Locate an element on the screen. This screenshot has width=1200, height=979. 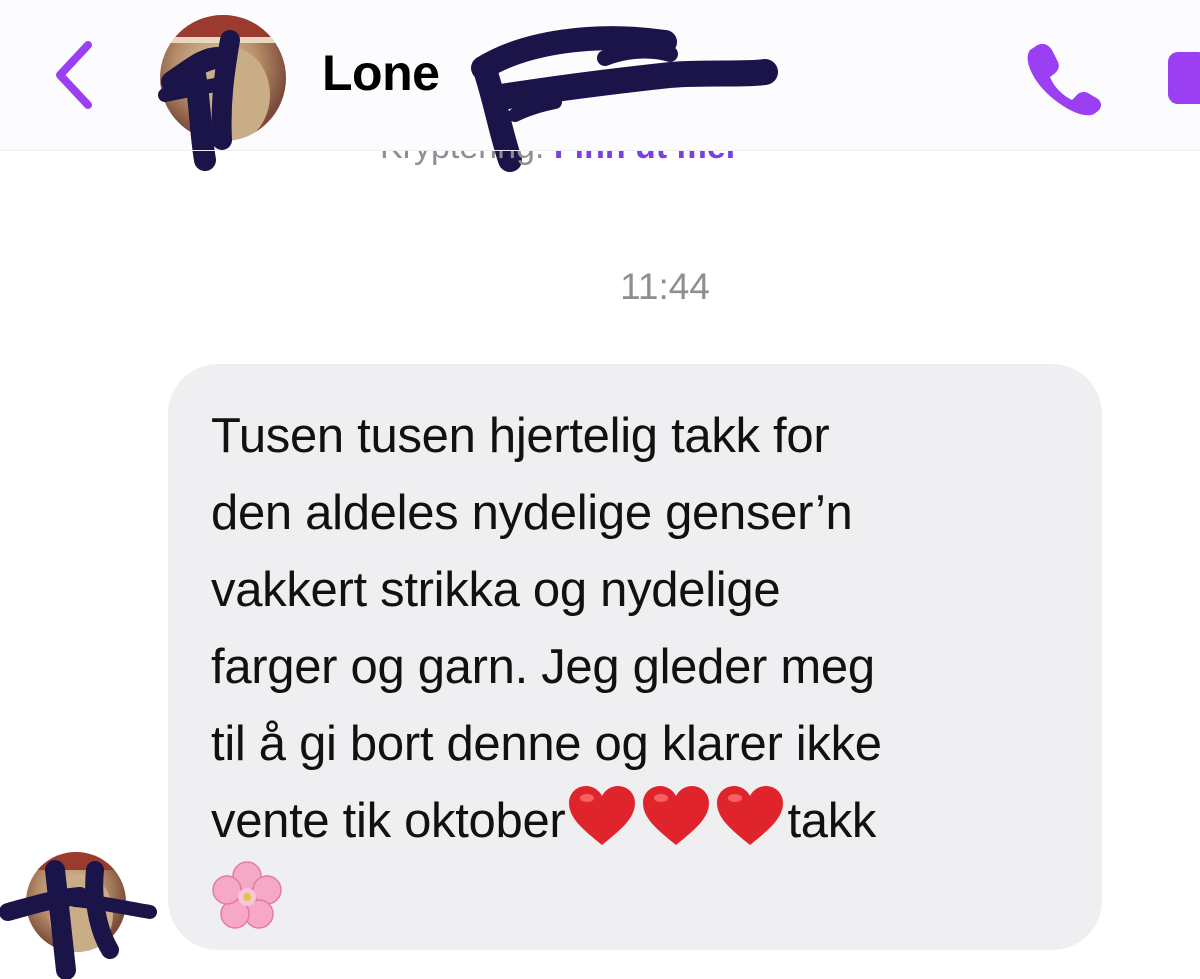
message-line: vakkert strikka og nydelige is located at coordinates (496, 590).